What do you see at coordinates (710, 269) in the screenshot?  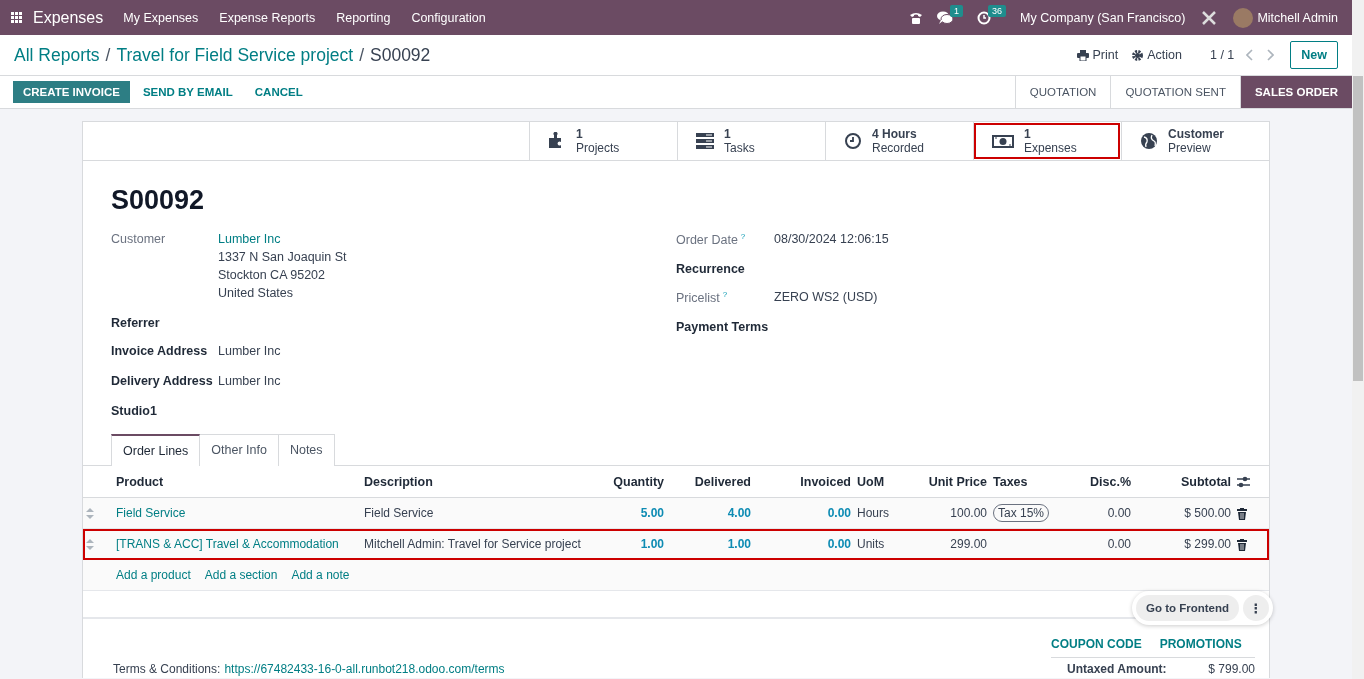 I see `field-label: Recurrence` at bounding box center [710, 269].